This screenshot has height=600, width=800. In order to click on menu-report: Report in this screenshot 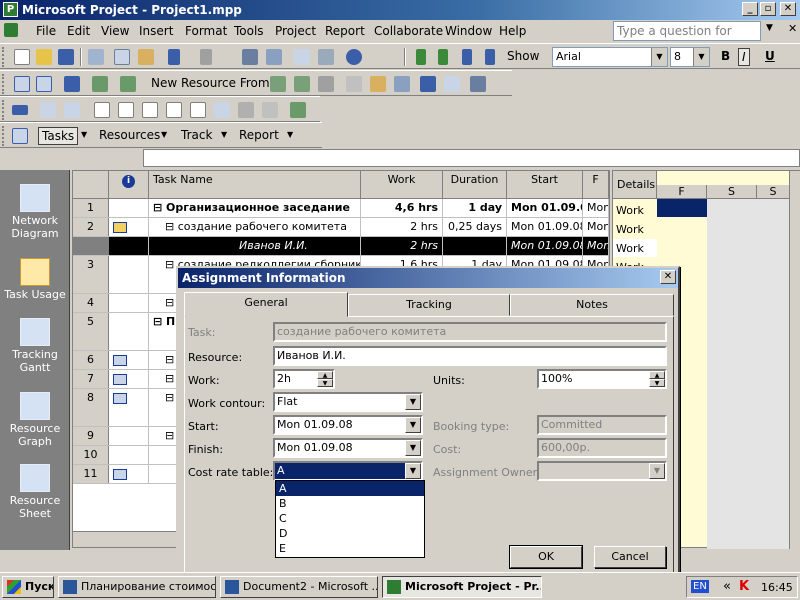, I will do `click(345, 31)`.